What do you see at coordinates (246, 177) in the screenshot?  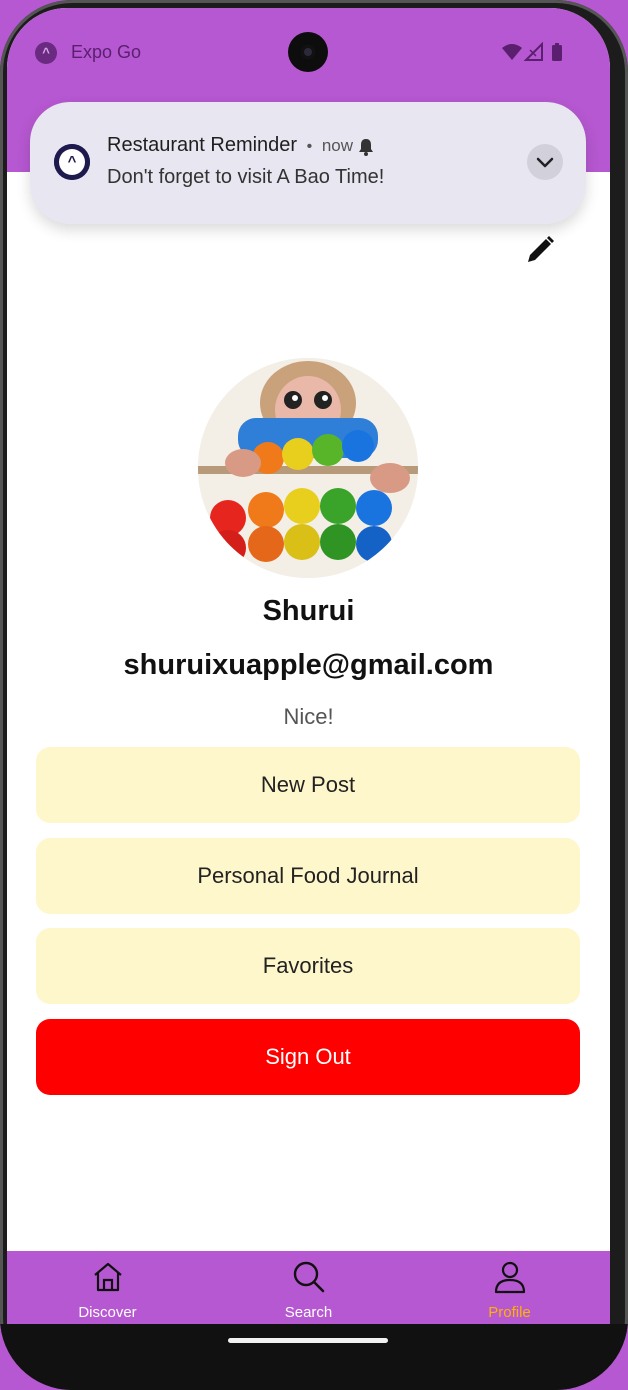 I see `notification-body: Don't forget to visit A Bao Time!` at bounding box center [246, 177].